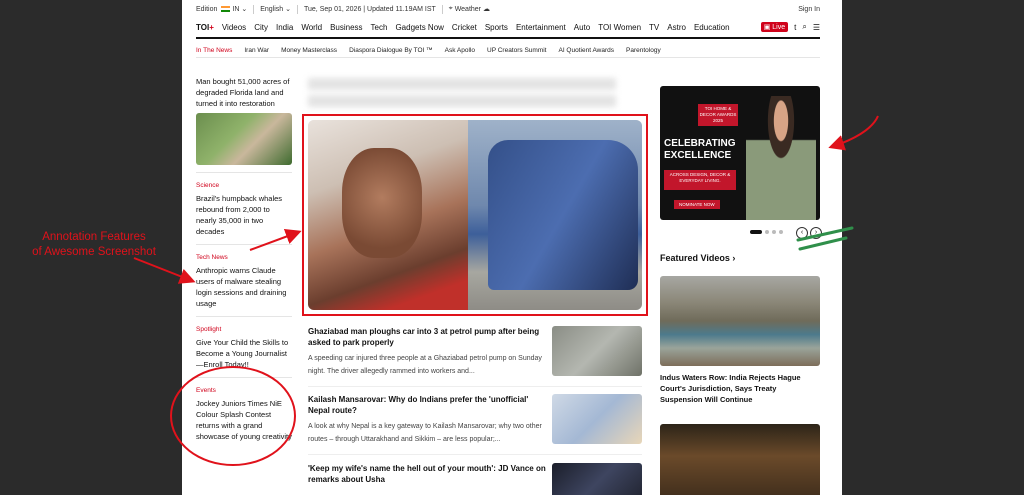  Describe the element at coordinates (164, 270) in the screenshot. I see `annotation-arrow-tech` at that location.